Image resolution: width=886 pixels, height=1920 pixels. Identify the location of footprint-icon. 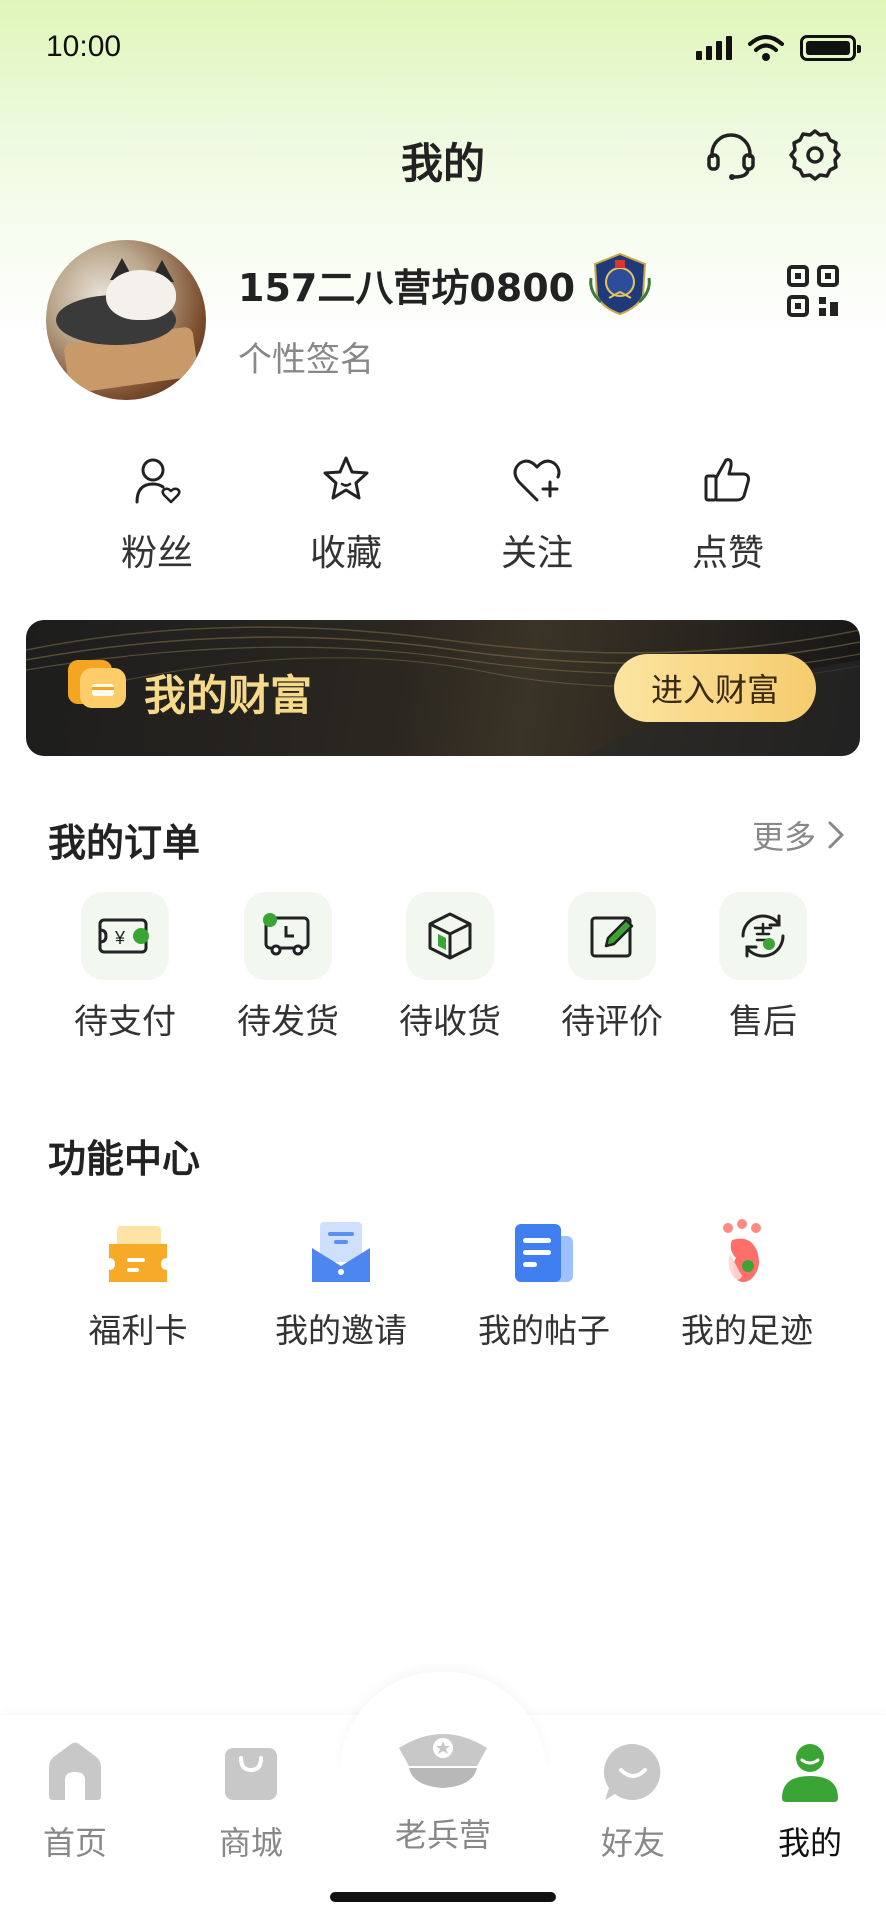
(742, 1250).